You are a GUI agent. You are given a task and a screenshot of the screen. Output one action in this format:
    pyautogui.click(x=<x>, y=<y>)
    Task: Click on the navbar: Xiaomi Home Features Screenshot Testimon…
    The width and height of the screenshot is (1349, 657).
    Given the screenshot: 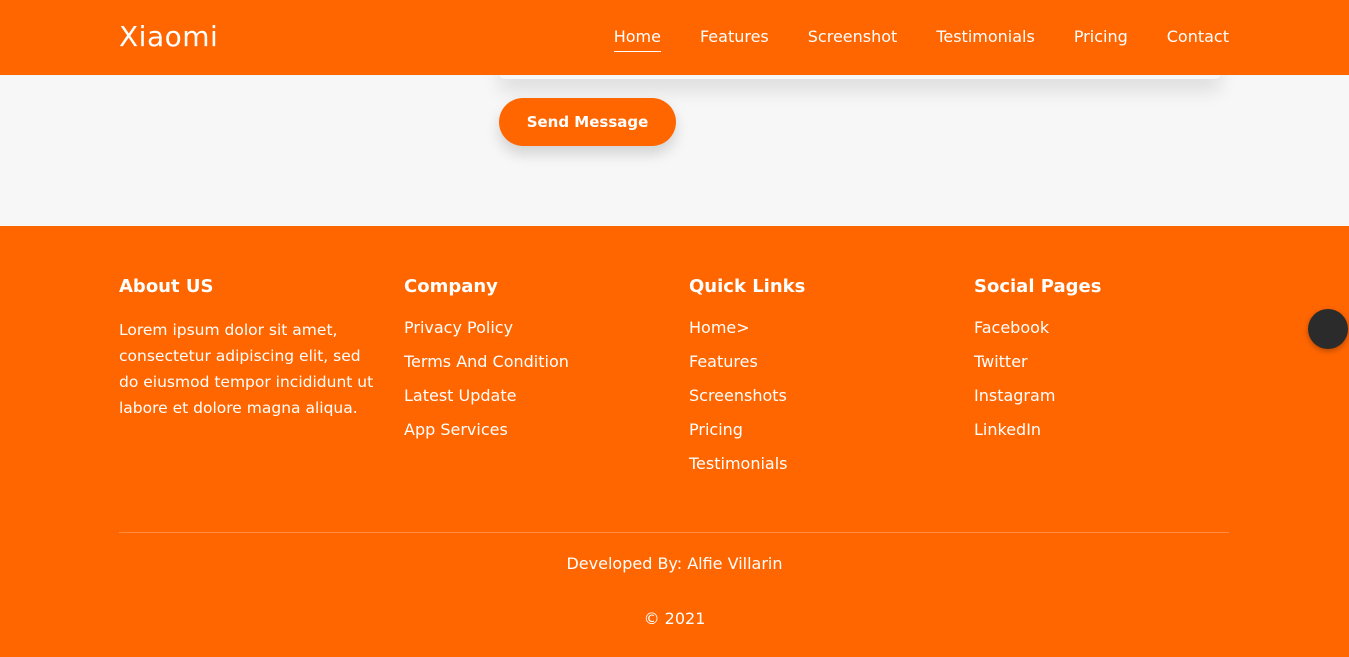 What is the action you would take?
    pyautogui.click(x=674, y=37)
    